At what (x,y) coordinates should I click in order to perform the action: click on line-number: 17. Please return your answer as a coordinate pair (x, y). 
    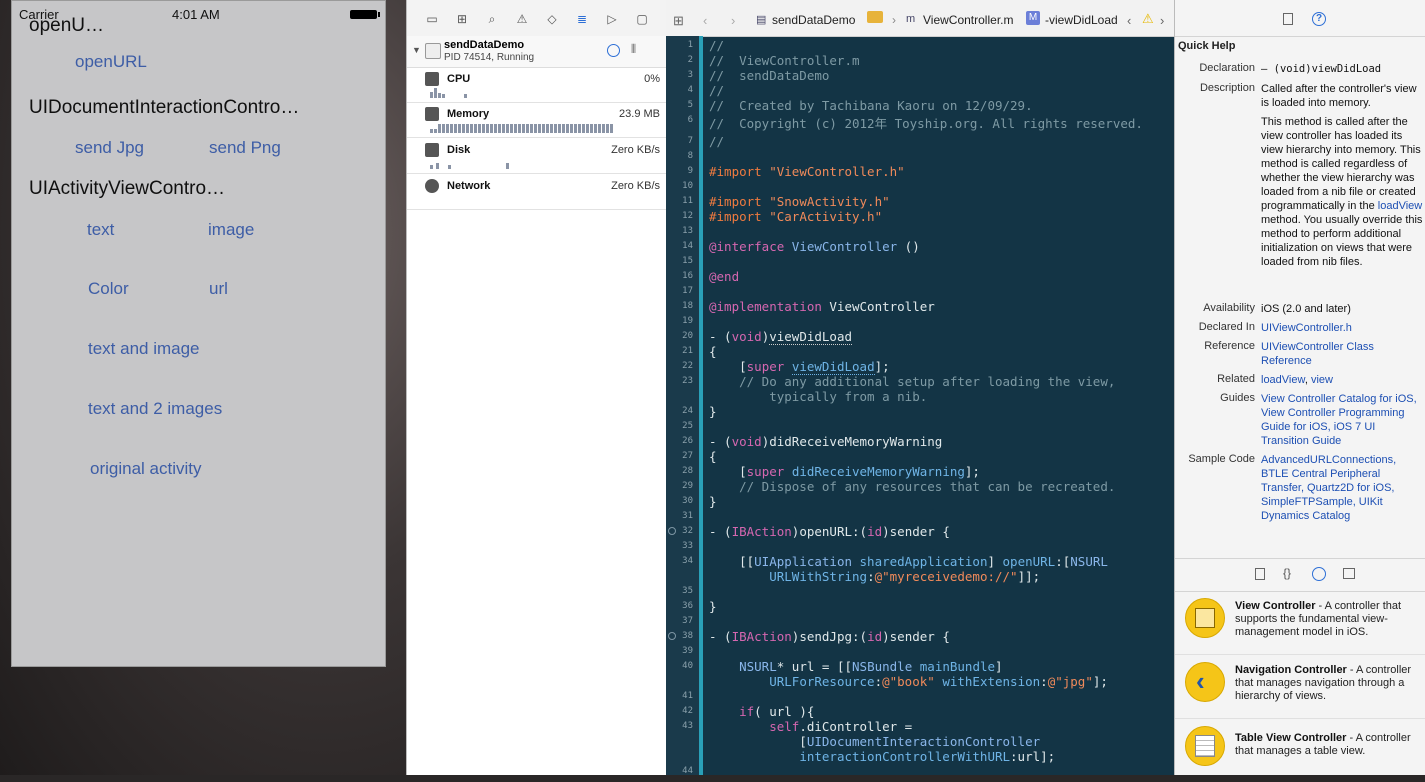
    Looking at the image, I should click on (687, 291).